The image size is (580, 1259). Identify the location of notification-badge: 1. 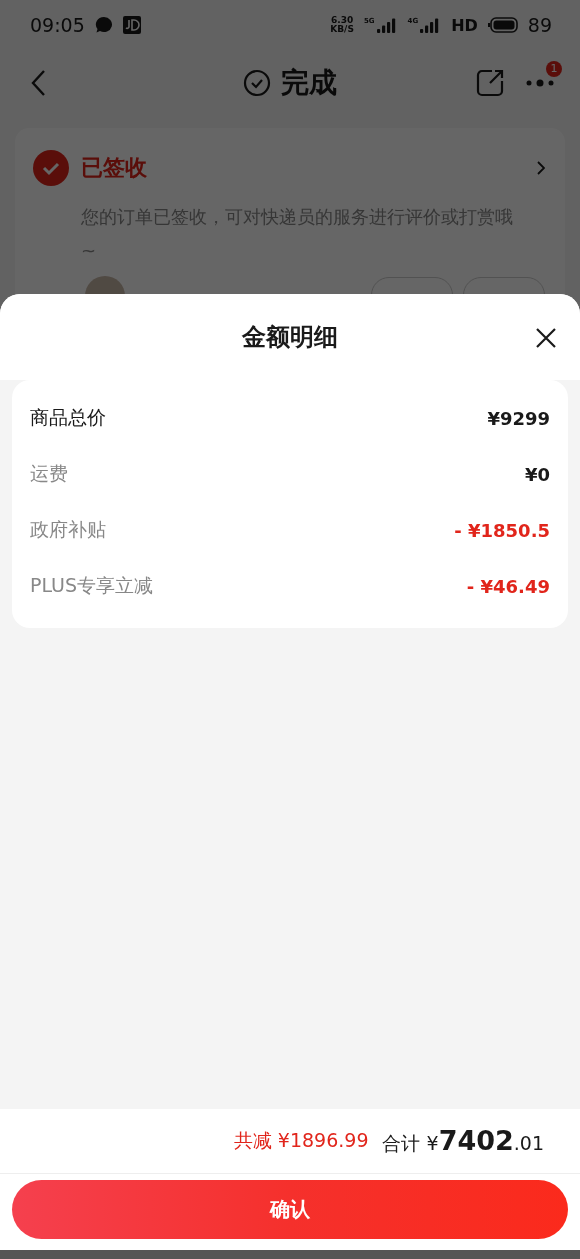
(554, 68).